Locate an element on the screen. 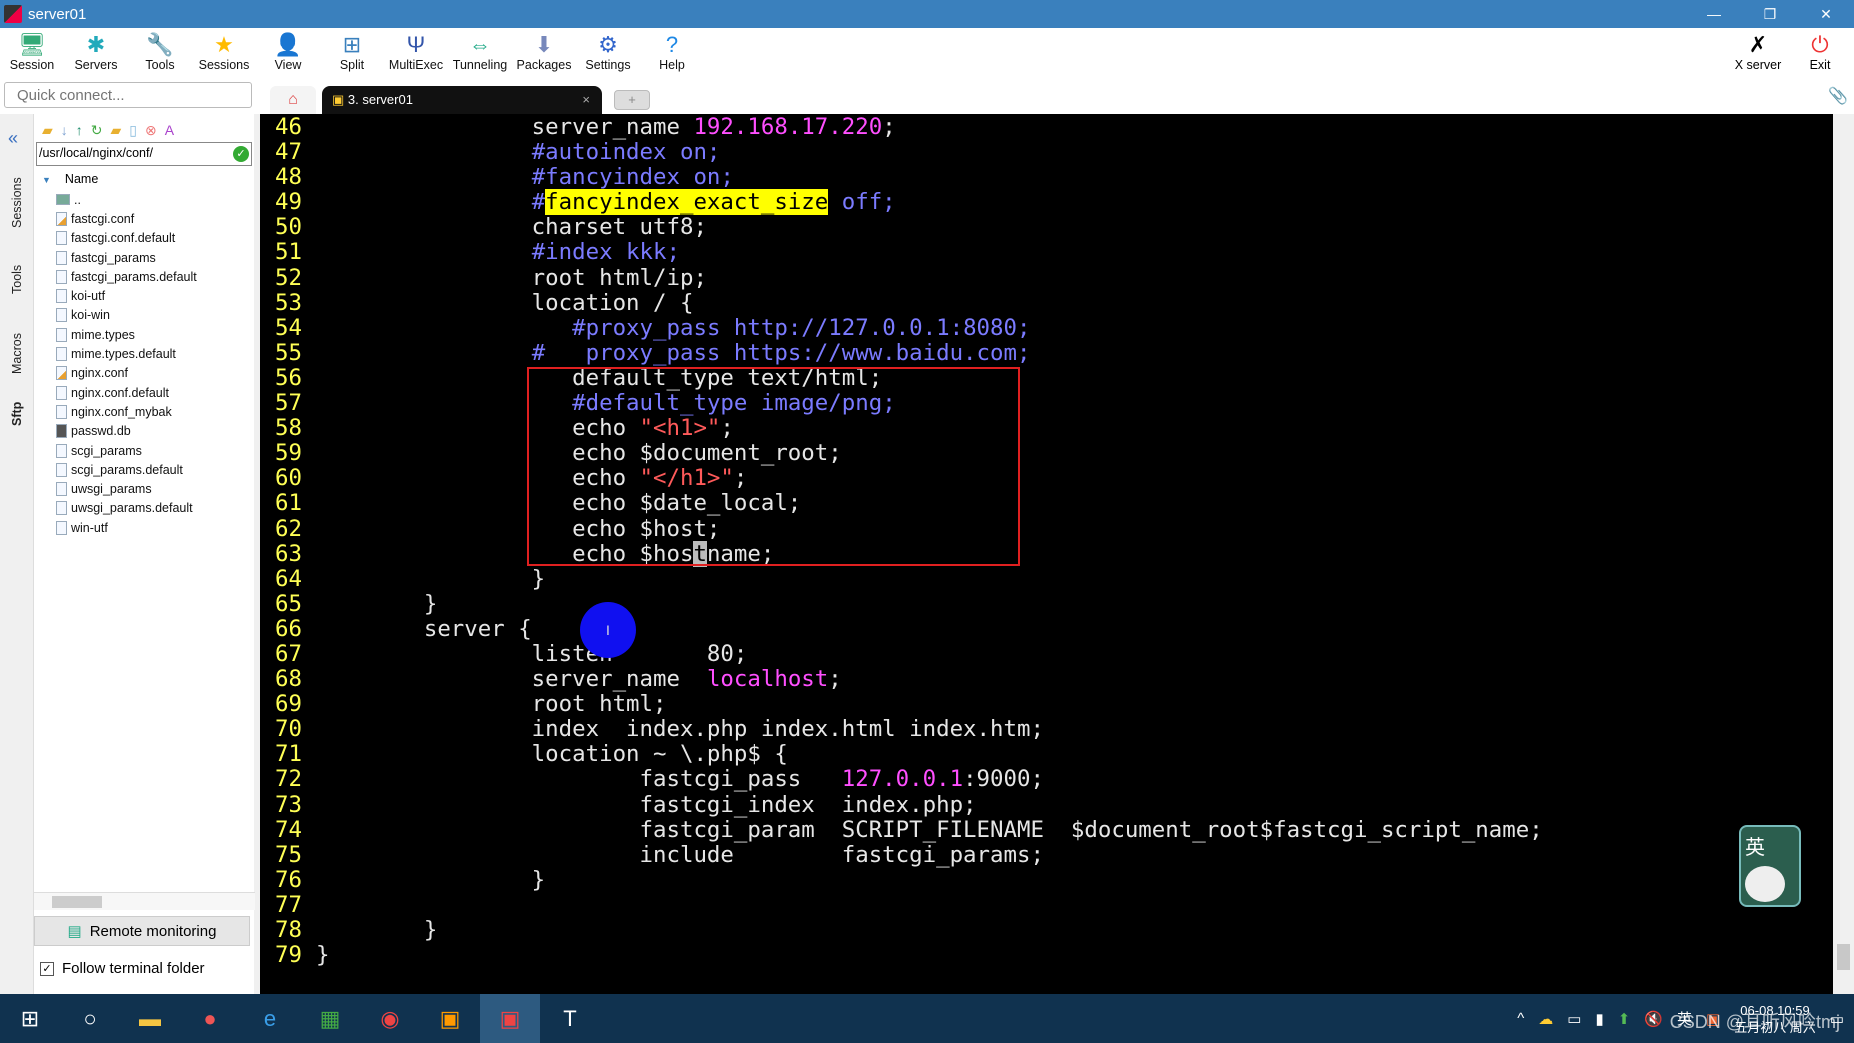 Image resolution: width=1854 pixels, height=1043 pixels. xserver-button: ✗ X server is located at coordinates (1758, 50).